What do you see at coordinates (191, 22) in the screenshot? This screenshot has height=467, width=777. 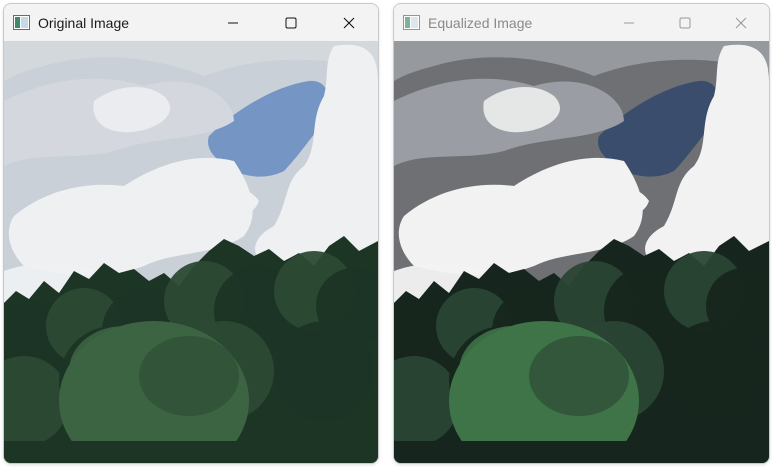 I see `title-bar: Original Image` at bounding box center [191, 22].